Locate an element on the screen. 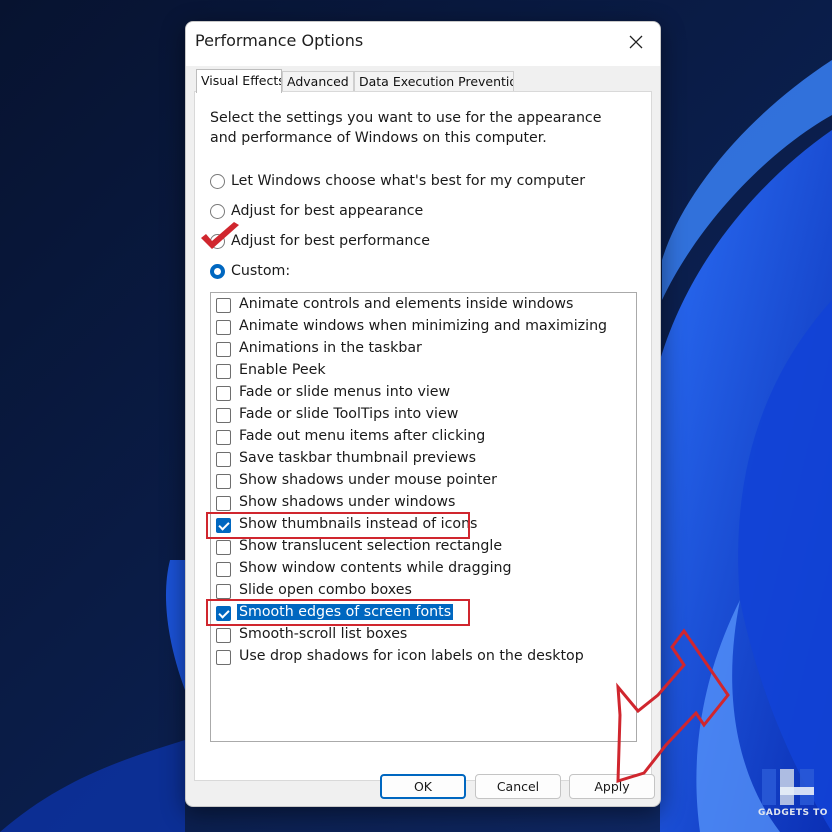  list-item: Animations in the taskbar is located at coordinates (423, 350).